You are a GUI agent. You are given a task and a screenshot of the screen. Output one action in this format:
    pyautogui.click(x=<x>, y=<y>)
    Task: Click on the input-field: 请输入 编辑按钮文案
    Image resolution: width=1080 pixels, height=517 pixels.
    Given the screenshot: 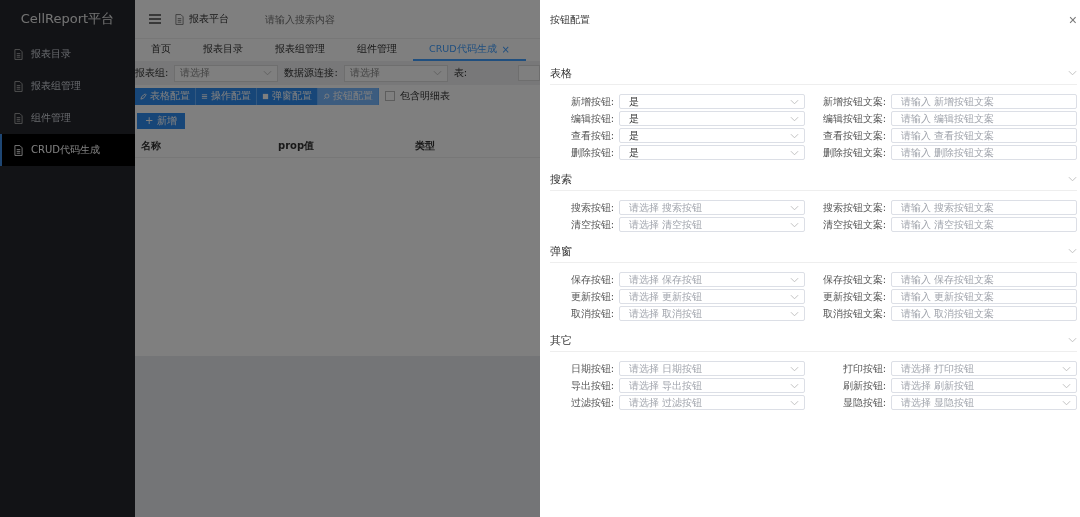 What is the action you would take?
    pyautogui.click(x=984, y=118)
    